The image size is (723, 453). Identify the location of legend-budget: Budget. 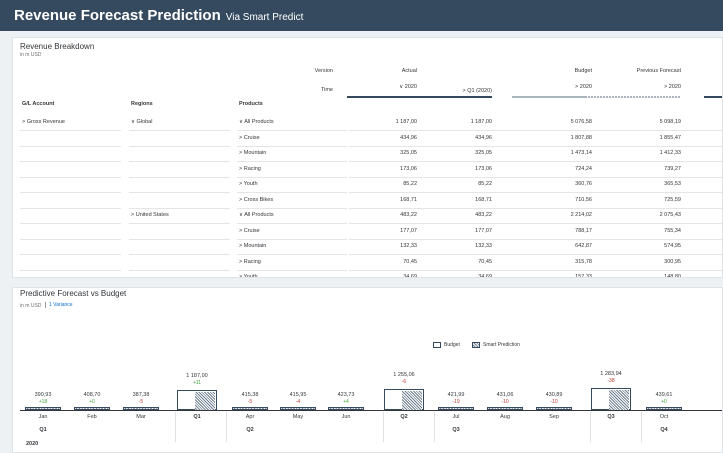
(446, 345).